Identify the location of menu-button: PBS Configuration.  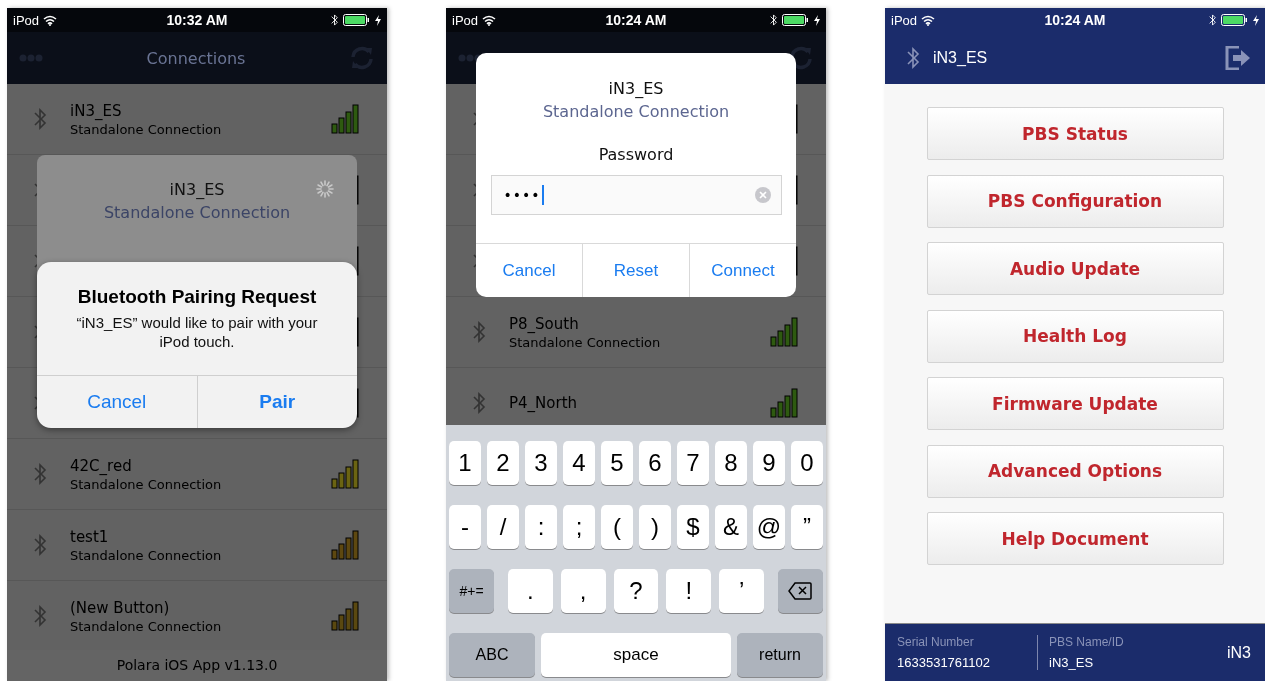
(1075, 201).